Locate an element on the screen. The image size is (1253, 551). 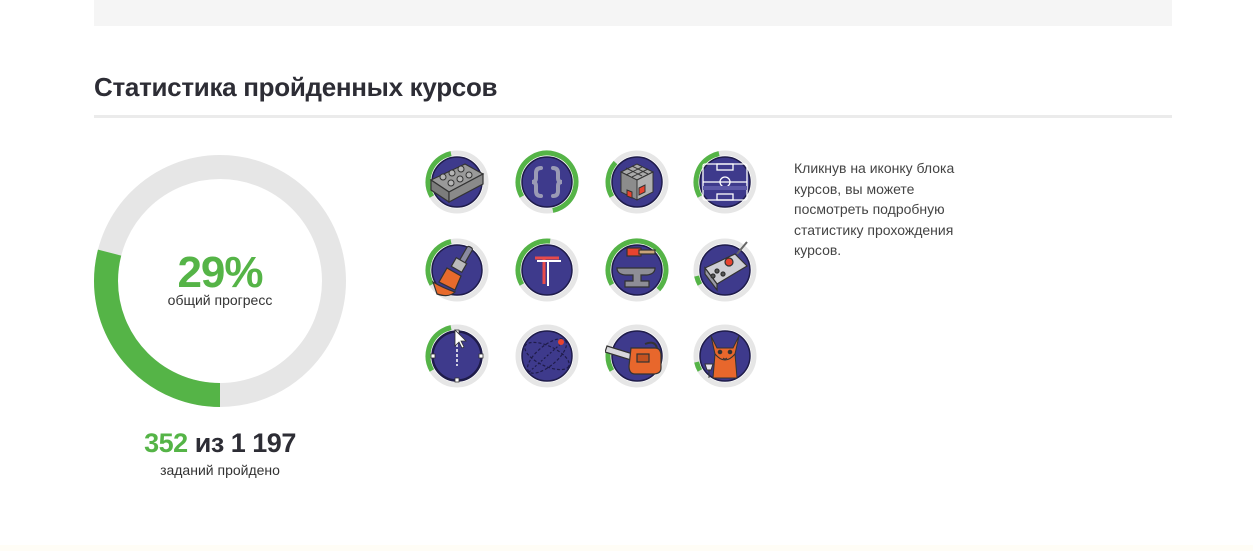
course-block-typography is located at coordinates (547, 270).